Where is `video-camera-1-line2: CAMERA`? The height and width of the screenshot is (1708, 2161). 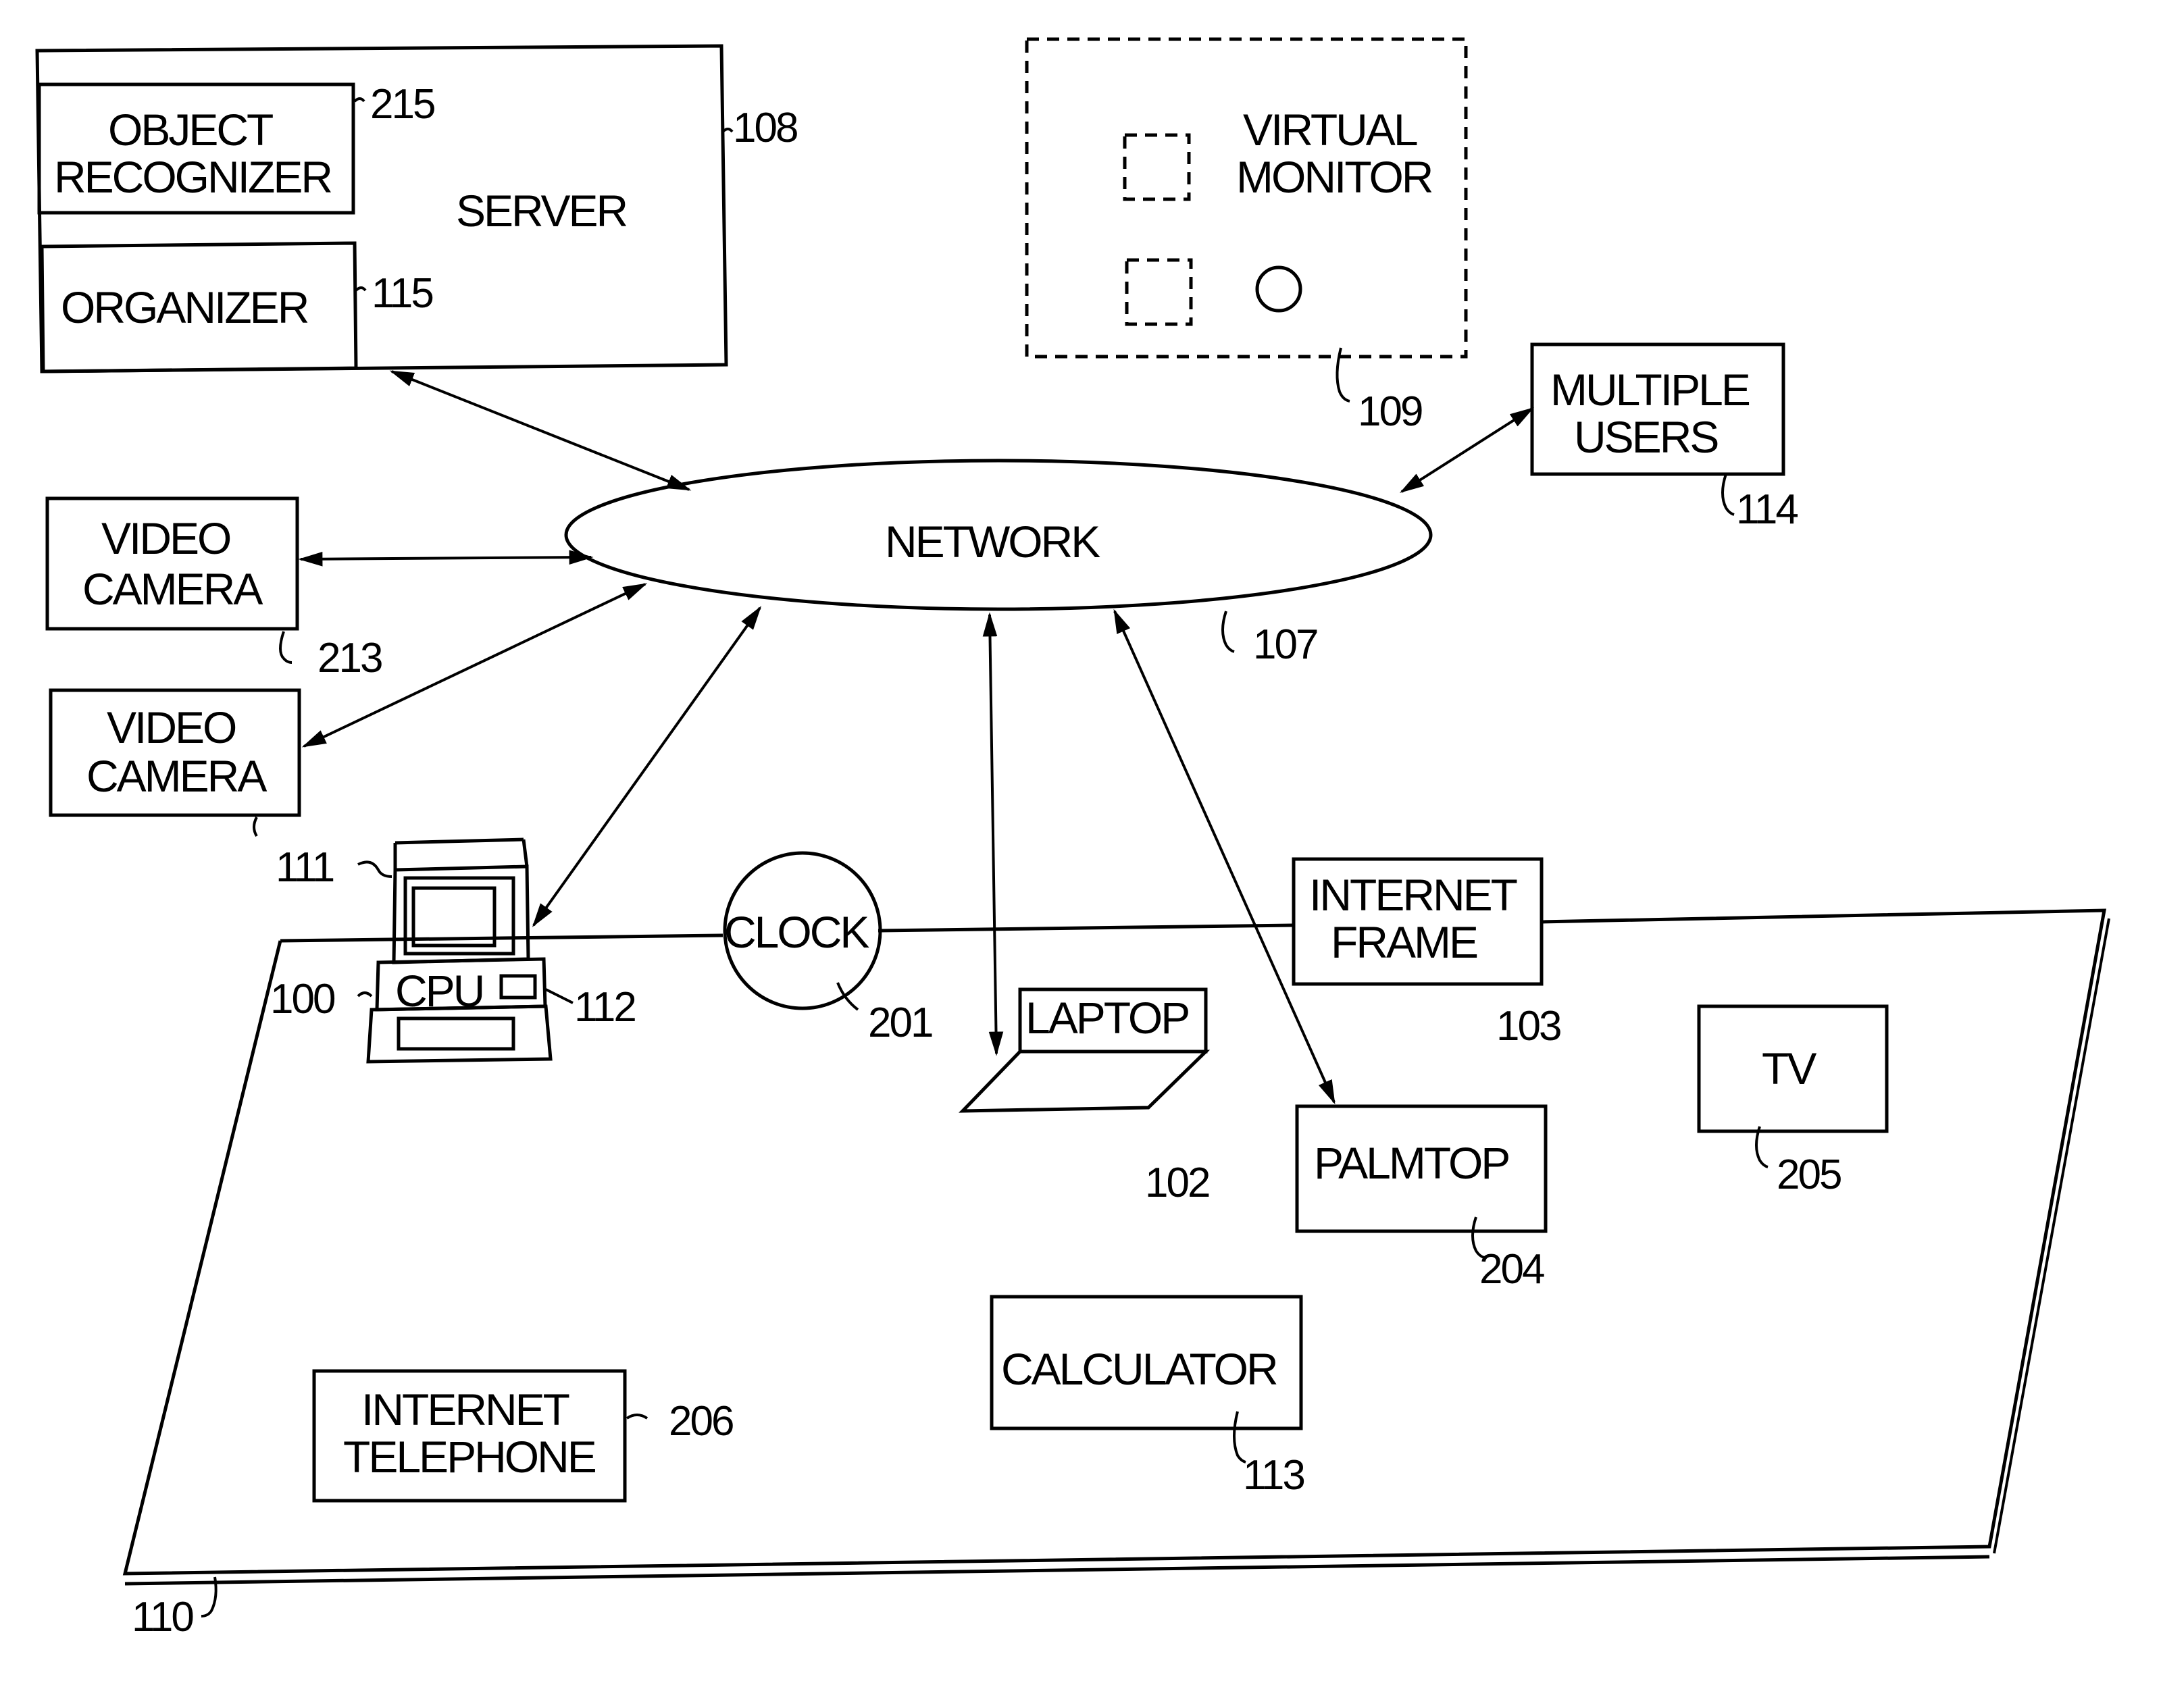
video-camera-1-line2: CAMERA is located at coordinates (172, 589).